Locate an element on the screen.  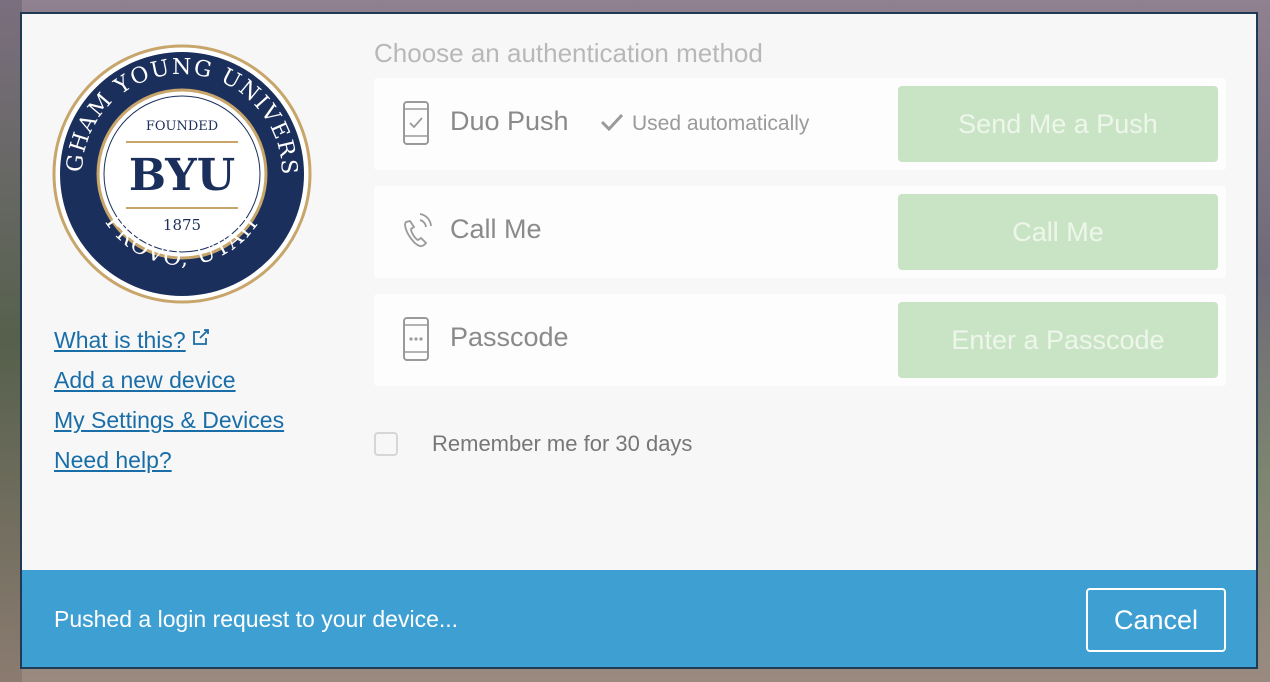
external-link-icon is located at coordinates (200, 337).